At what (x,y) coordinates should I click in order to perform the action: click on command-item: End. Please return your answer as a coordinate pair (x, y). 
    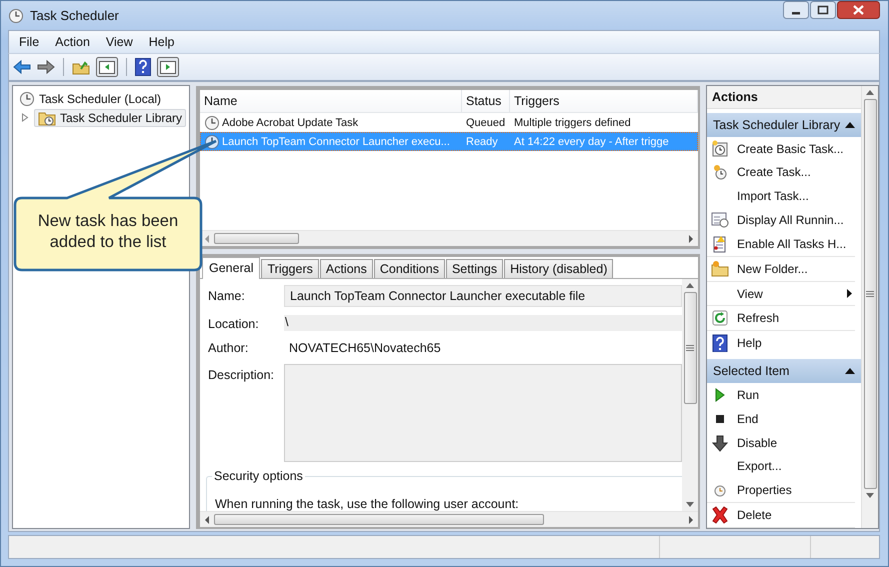
    Looking at the image, I should click on (781, 418).